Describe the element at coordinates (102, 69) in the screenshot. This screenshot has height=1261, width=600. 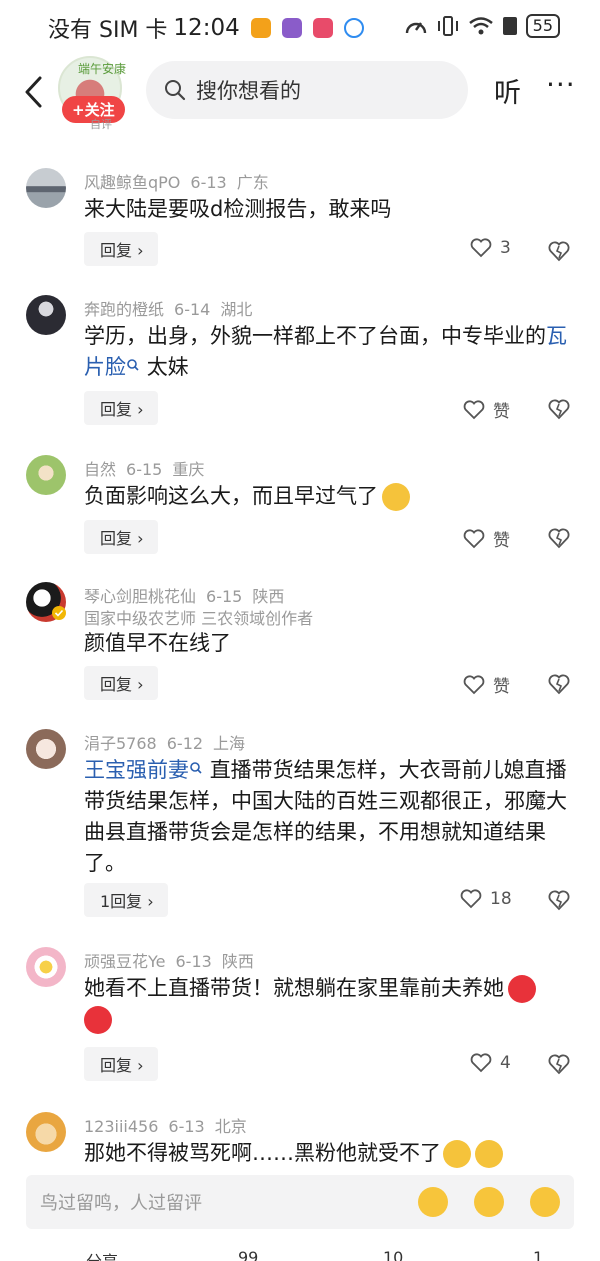
I see `avatar-caption: 端午安康` at that location.